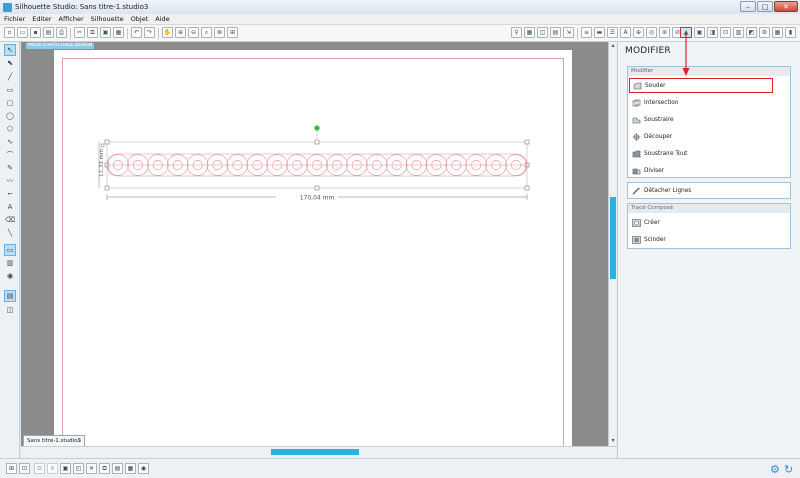 This screenshot has height=478, width=800. Describe the element at coordinates (613, 441) in the screenshot. I see `scroll-down-icon: ▾` at that location.